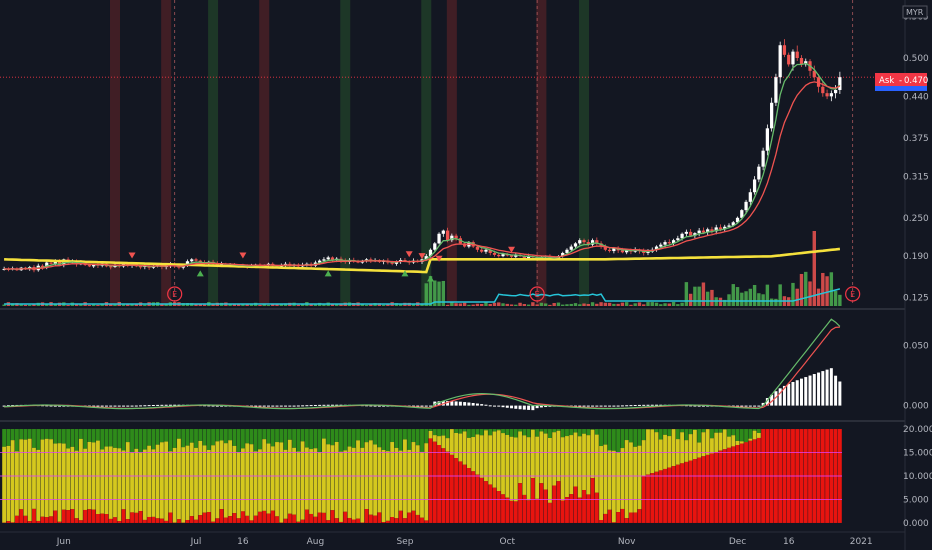 The width and height of the screenshot is (932, 550). What do you see at coordinates (916, 177) in the screenshot?
I see `price-axis-tick: 0.315` at bounding box center [916, 177].